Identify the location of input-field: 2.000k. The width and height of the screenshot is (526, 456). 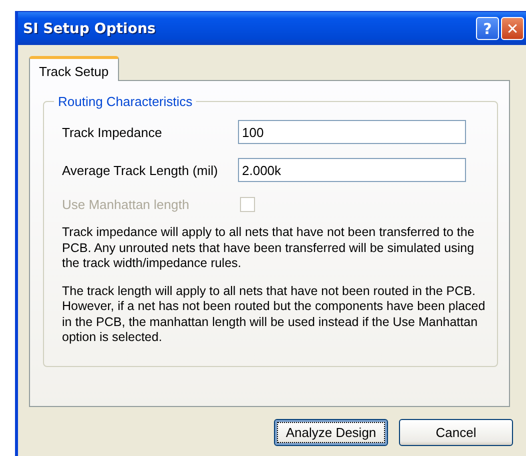
(352, 170).